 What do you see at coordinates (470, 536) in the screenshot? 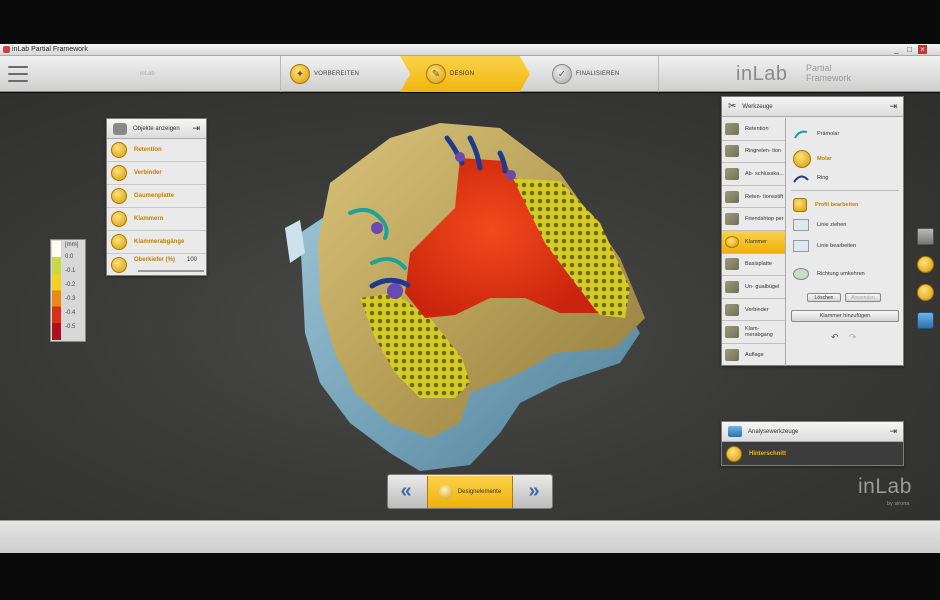
I see `status-bar` at bounding box center [470, 536].